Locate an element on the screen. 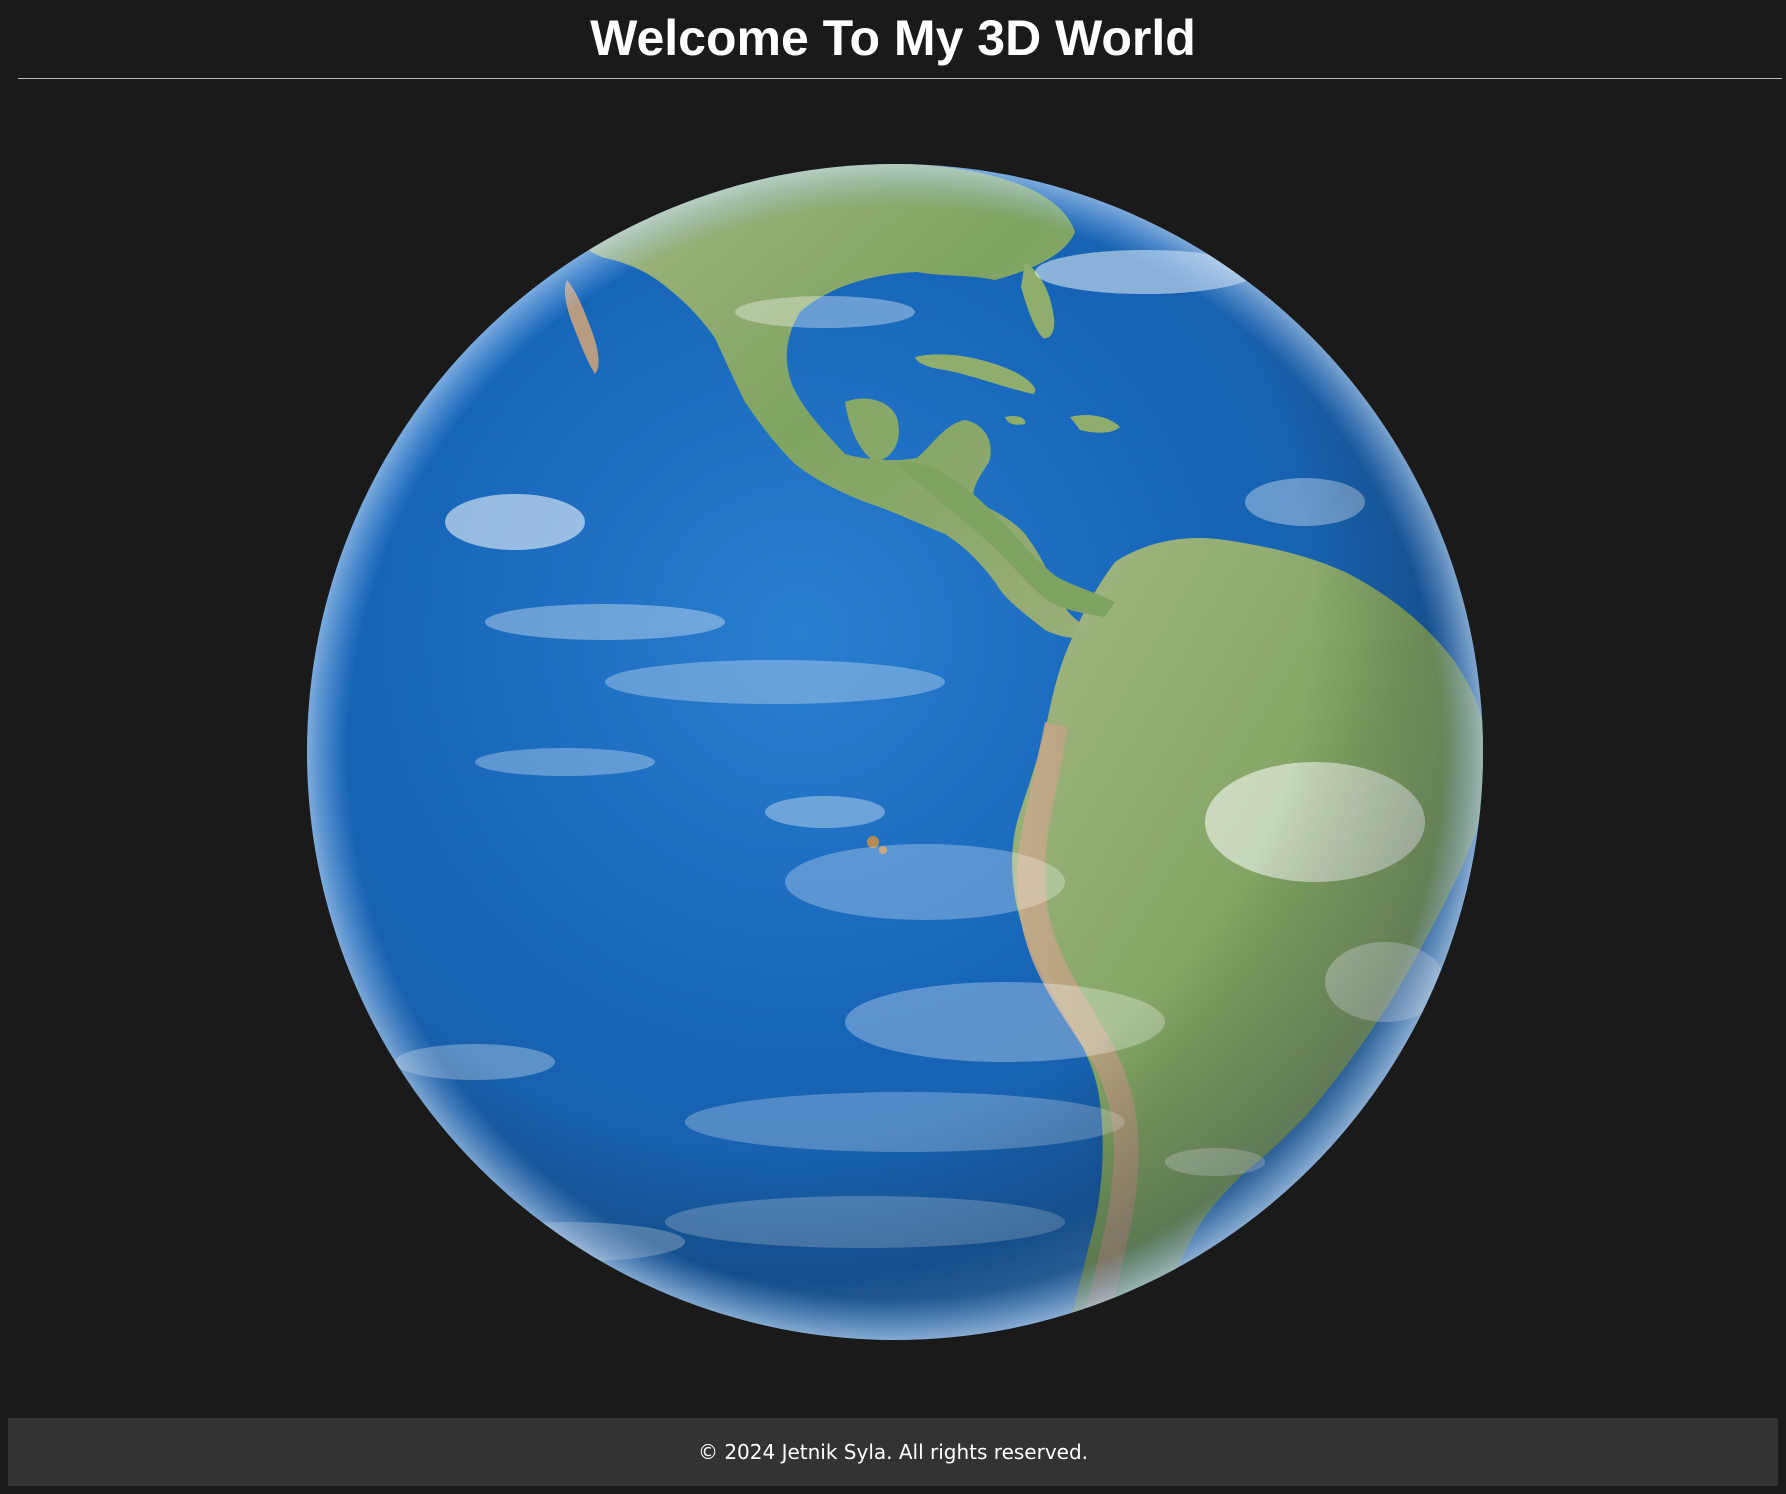 The image size is (1786, 1494). page-header: Welcome To My 3D World is located at coordinates (893, 40).